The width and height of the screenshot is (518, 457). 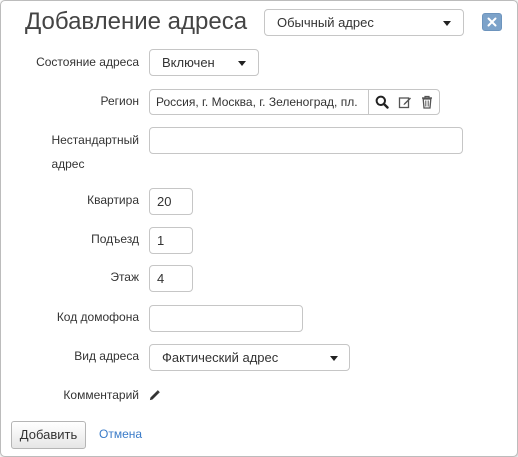 What do you see at coordinates (115, 239) in the screenshot?
I see `entrance-label: Подъезд` at bounding box center [115, 239].